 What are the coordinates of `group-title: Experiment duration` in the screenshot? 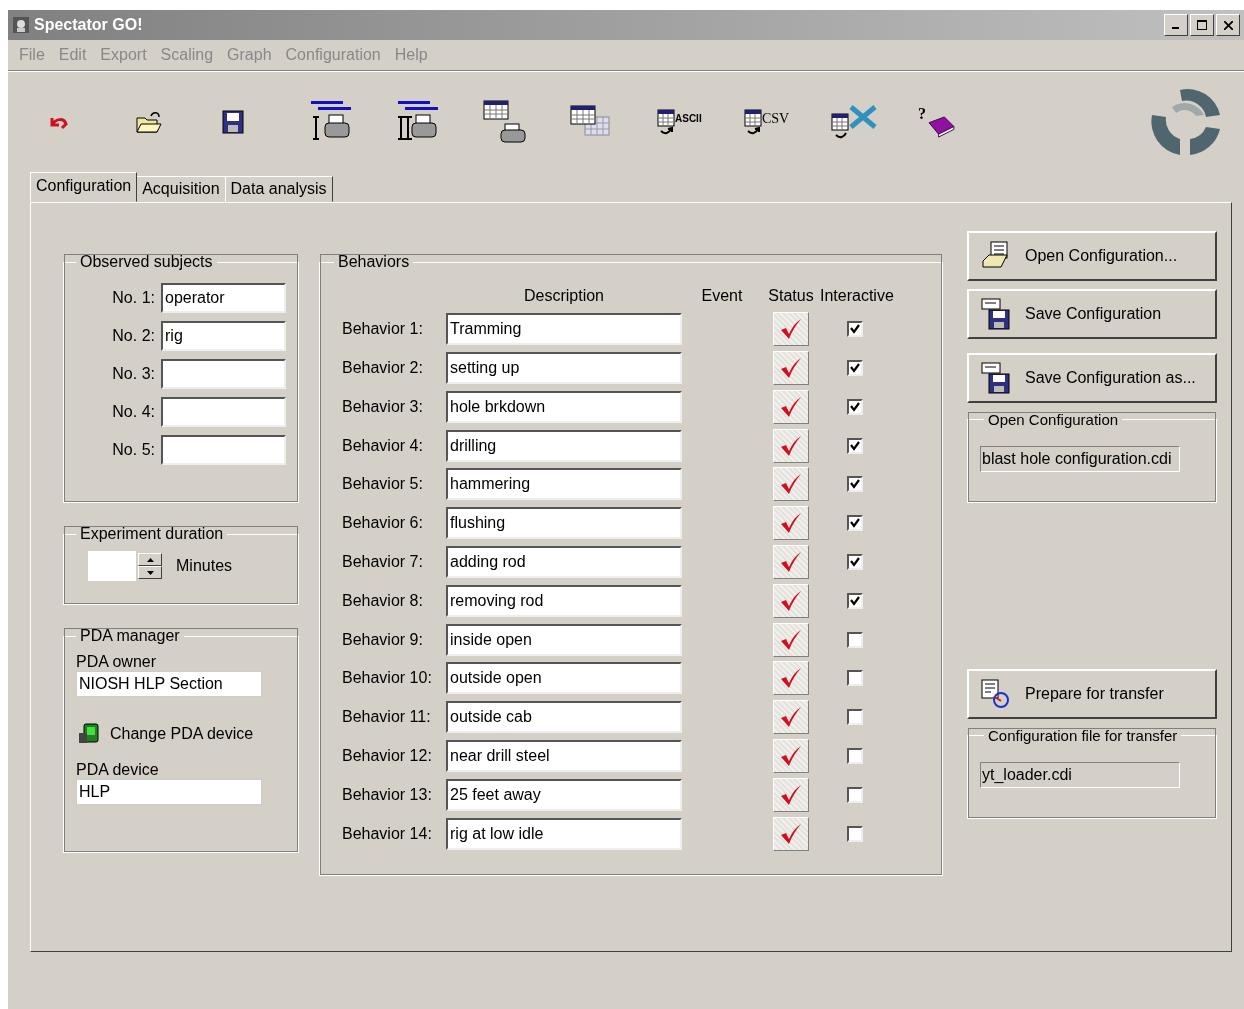 It's located at (152, 534).